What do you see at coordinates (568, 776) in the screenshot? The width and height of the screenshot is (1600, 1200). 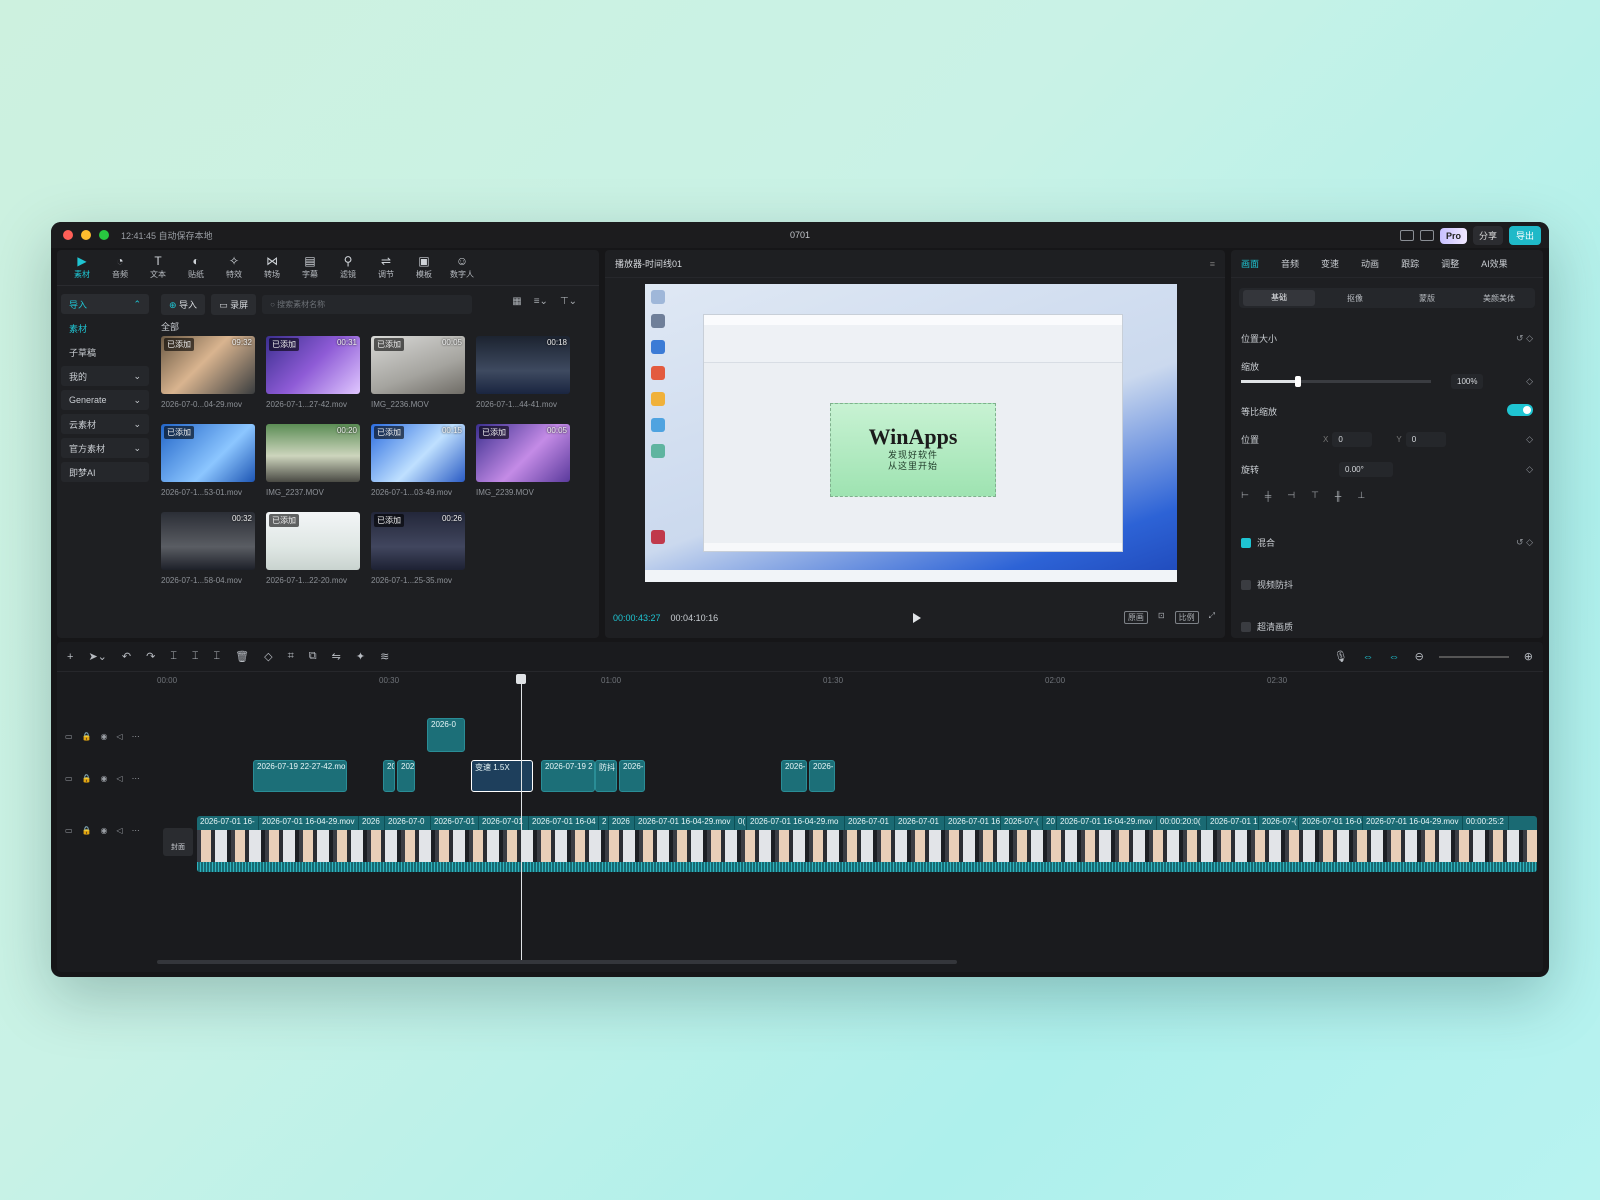 I see `timeline-clip: 2026-07-19 2` at bounding box center [568, 776].